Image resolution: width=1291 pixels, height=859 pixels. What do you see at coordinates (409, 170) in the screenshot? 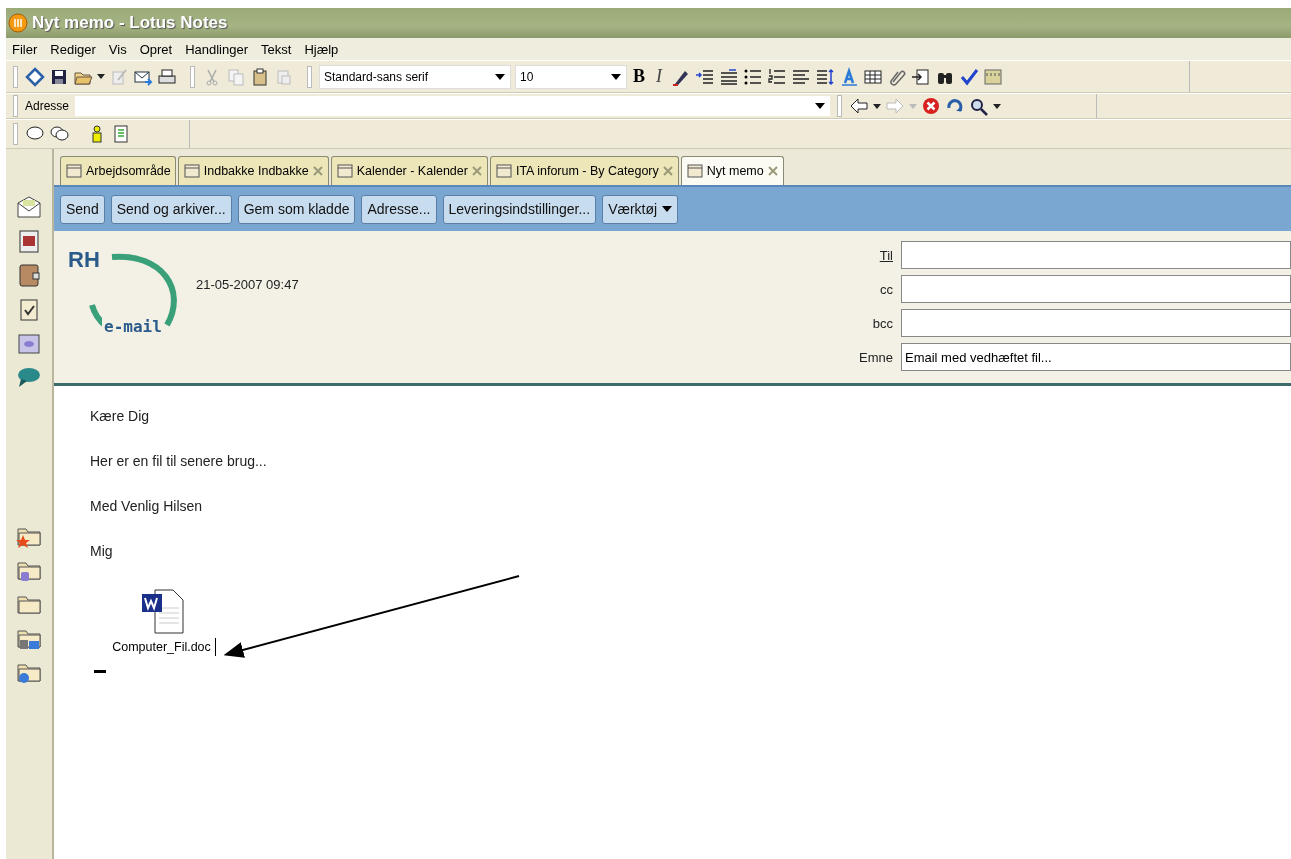
I see `tab: Kalender - Kalender` at bounding box center [409, 170].